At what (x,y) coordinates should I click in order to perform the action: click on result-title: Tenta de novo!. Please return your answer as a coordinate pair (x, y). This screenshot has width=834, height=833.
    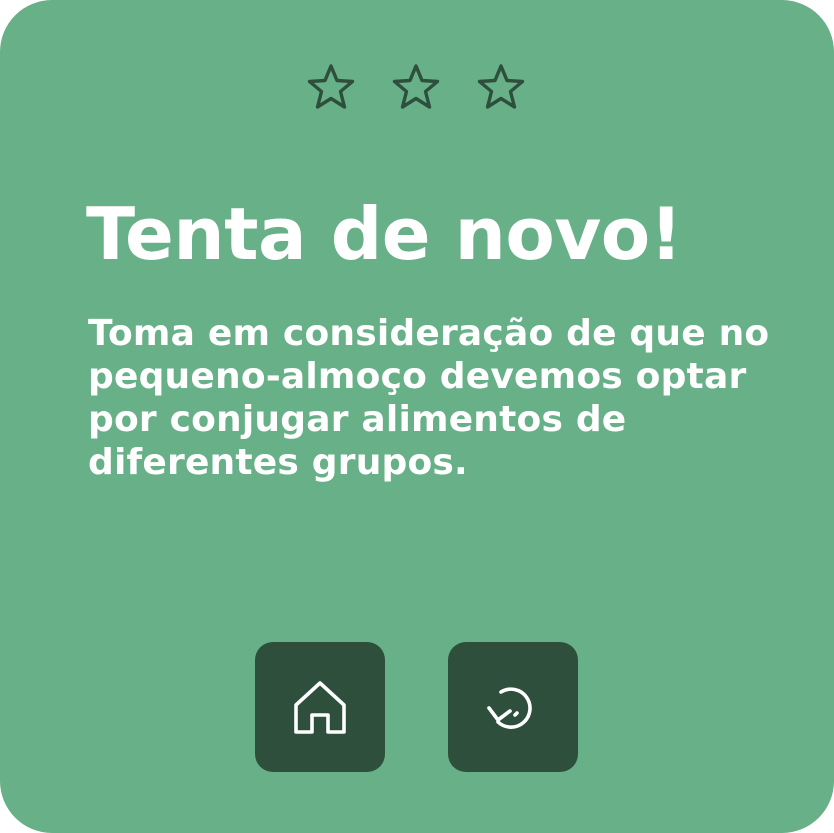
    Looking at the image, I should click on (384, 234).